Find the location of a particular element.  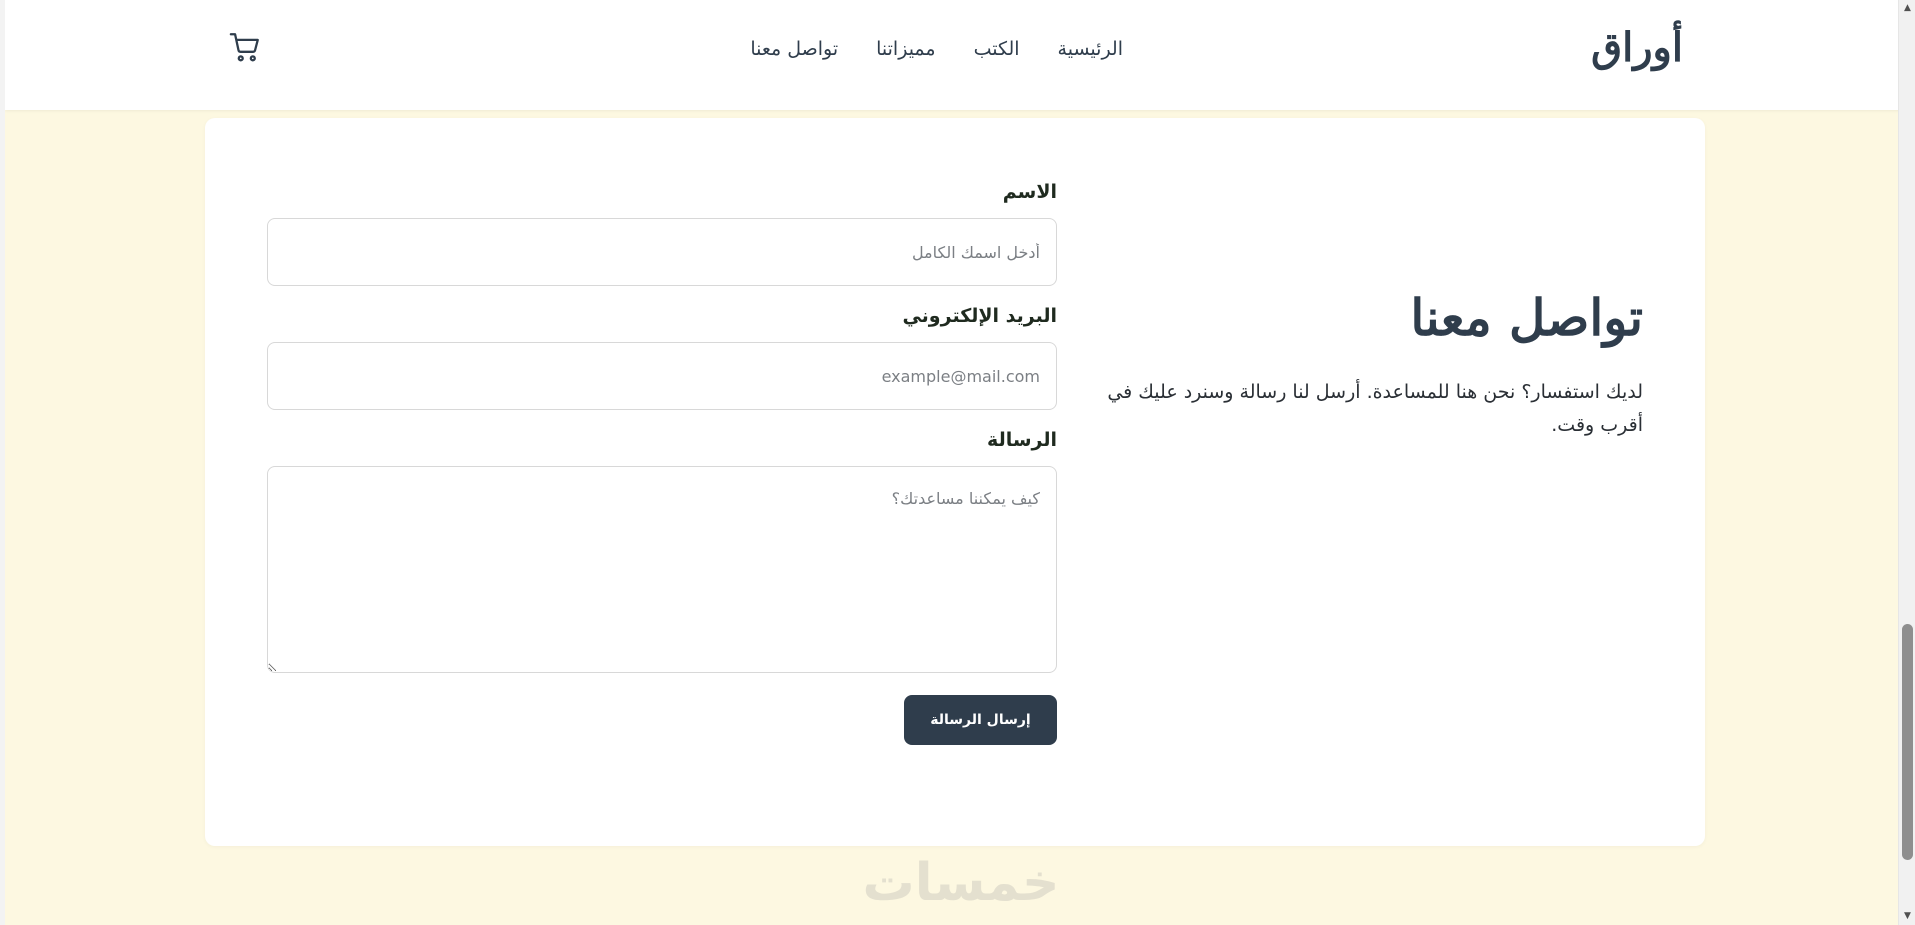

nav-link-features: مميزاتنا is located at coordinates (905, 49).